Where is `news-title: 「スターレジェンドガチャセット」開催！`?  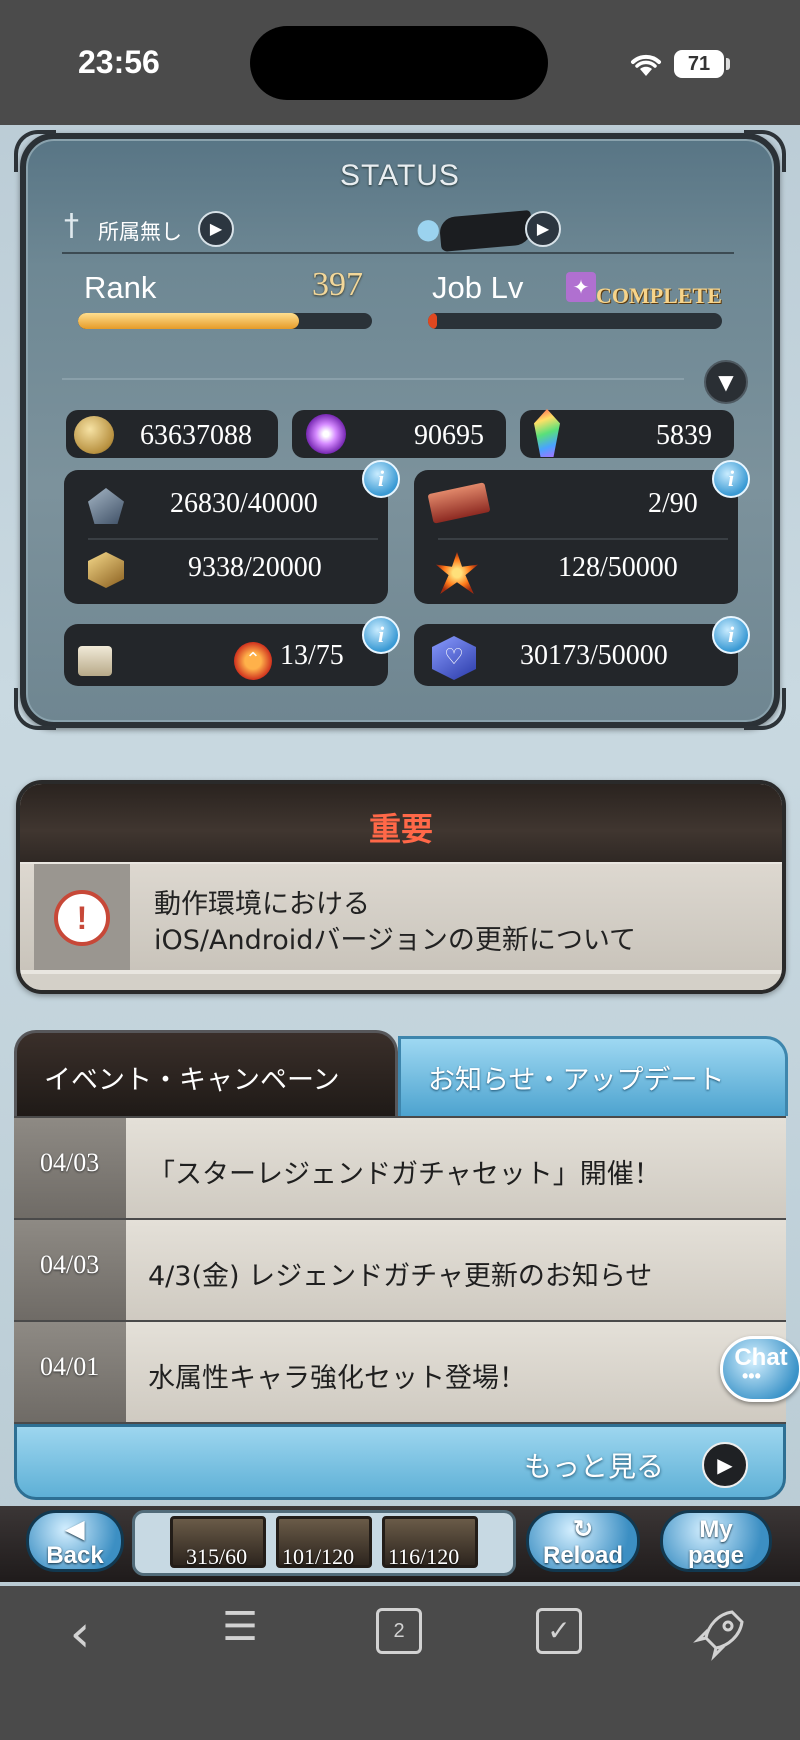
news-title: 「スターレジェンドガチャセット」開催！ is located at coordinates (404, 1174).